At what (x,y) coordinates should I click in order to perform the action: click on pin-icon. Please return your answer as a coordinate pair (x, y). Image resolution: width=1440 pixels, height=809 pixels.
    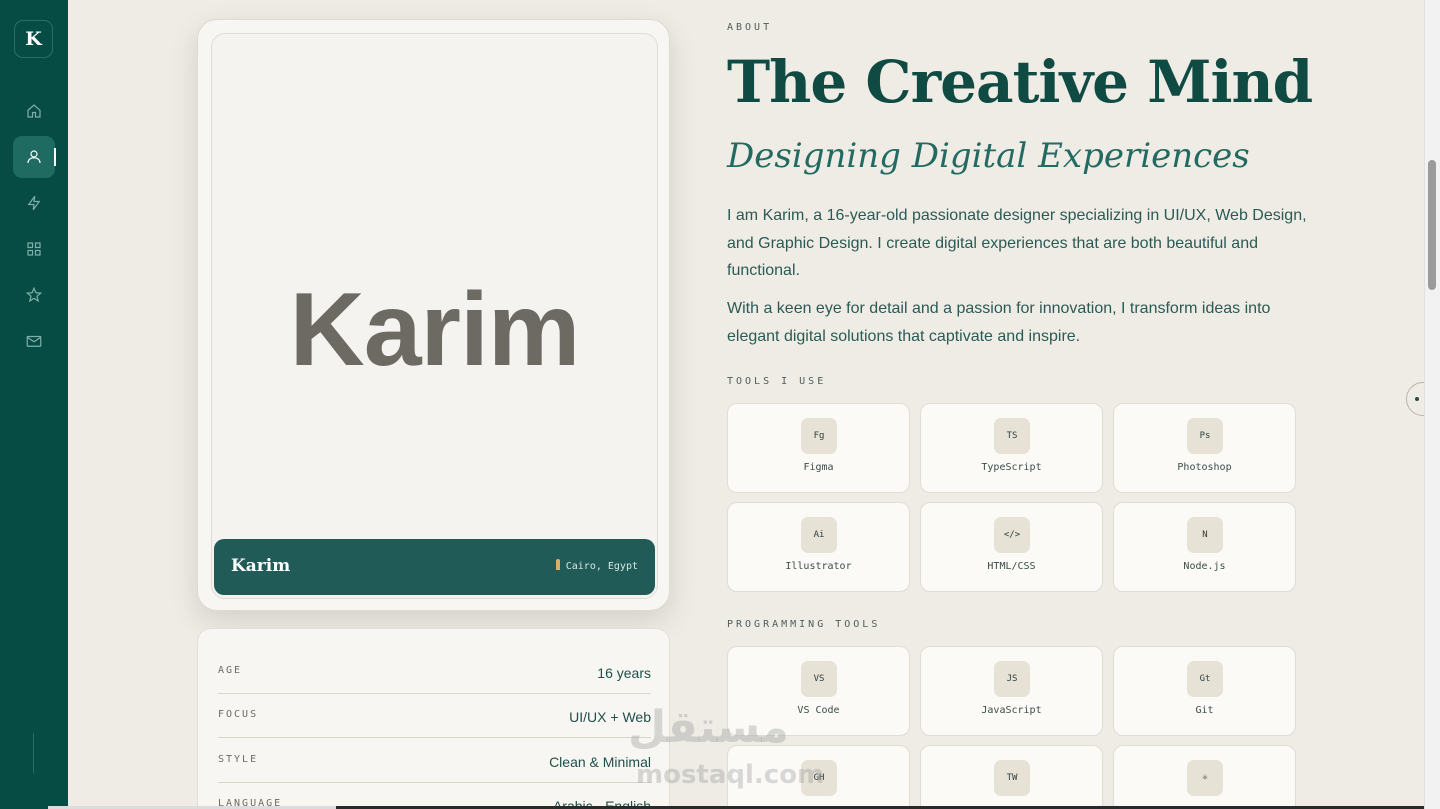
    Looking at the image, I should click on (557, 564).